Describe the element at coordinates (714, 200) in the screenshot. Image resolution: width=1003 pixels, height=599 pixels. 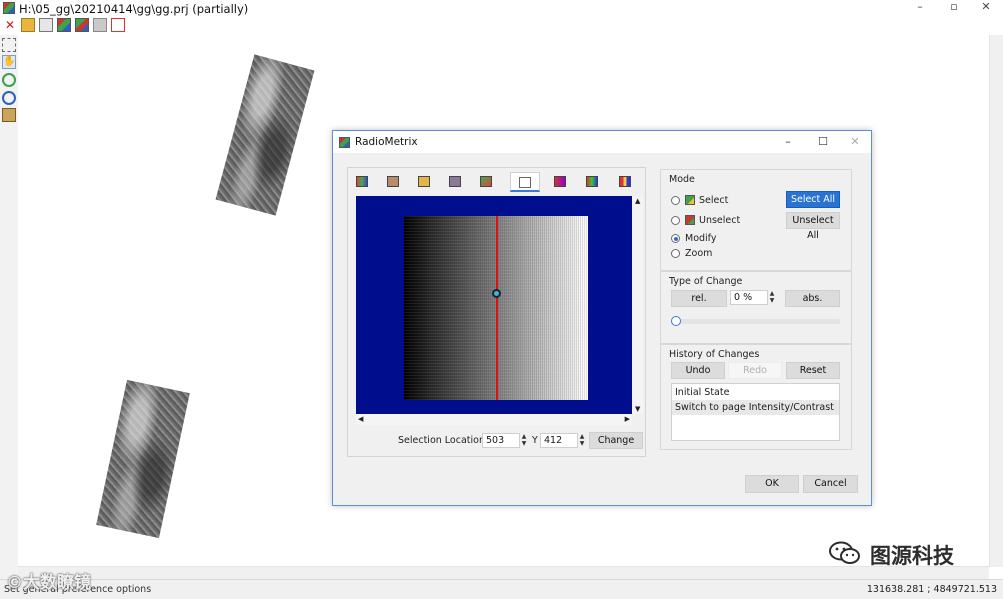
I see `select-label: Select` at that location.